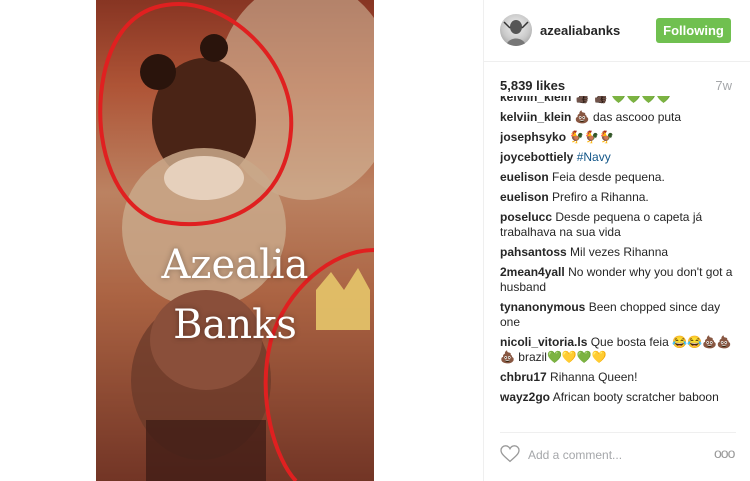  I want to click on more-options-icon: ooo, so click(725, 454).